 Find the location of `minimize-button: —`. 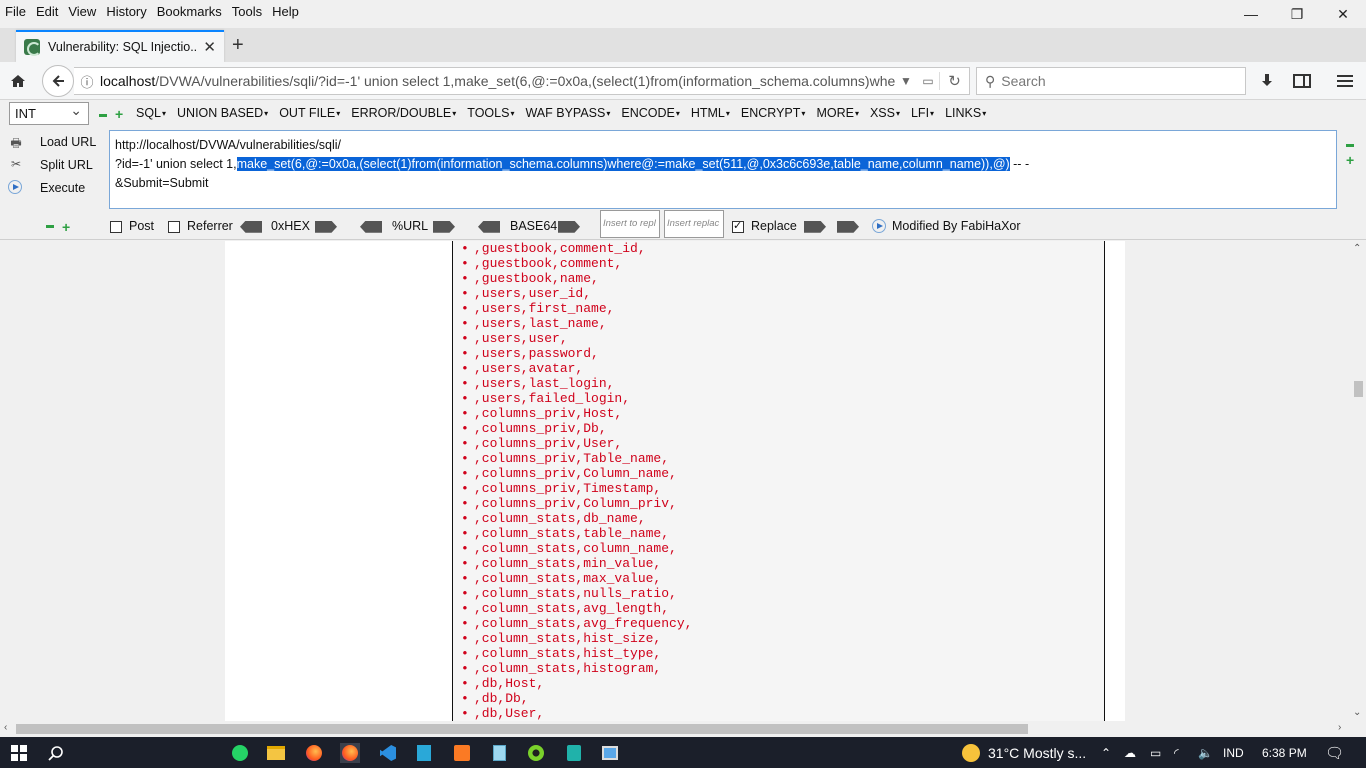

minimize-button: — is located at coordinates (1251, 14).